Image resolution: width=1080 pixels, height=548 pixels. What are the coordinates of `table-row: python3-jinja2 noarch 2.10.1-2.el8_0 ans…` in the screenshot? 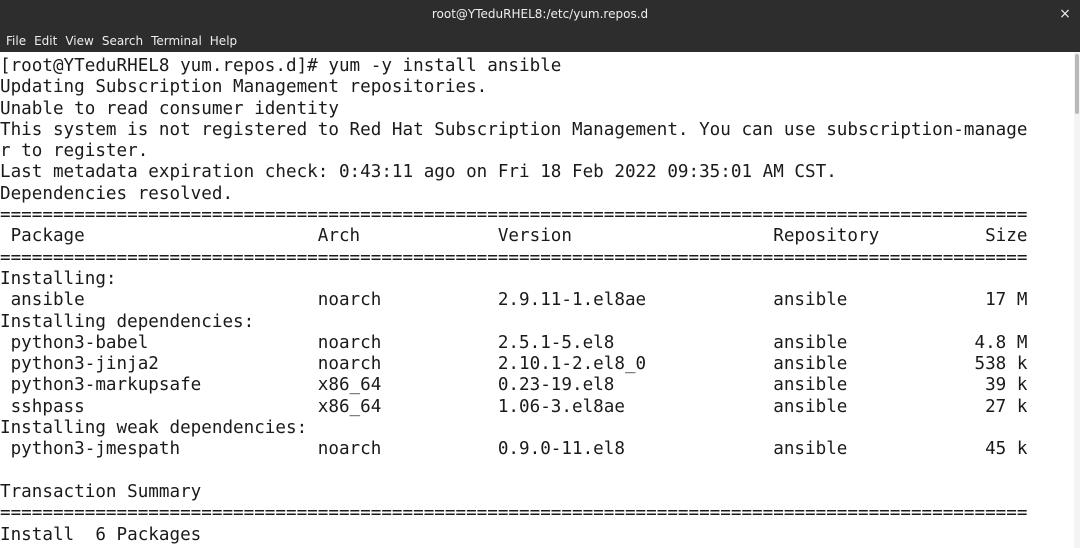 It's located at (514, 364).